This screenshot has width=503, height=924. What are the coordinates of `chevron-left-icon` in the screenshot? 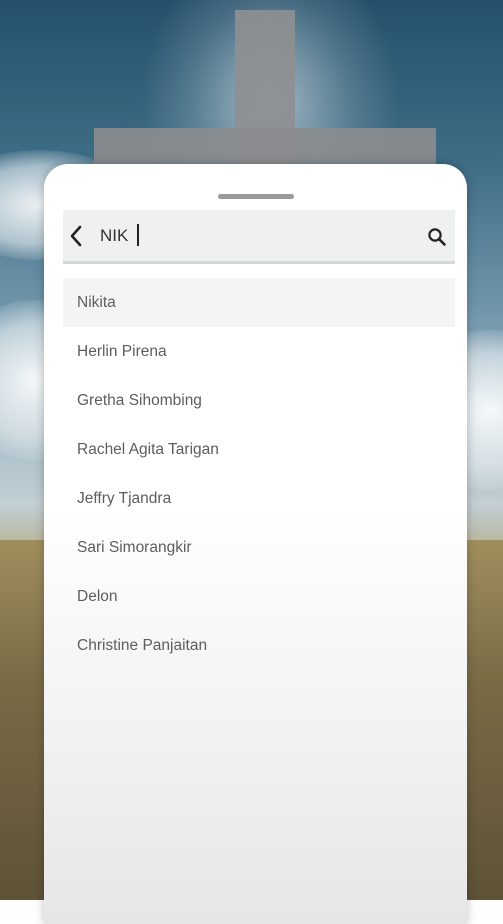 It's located at (76, 236).